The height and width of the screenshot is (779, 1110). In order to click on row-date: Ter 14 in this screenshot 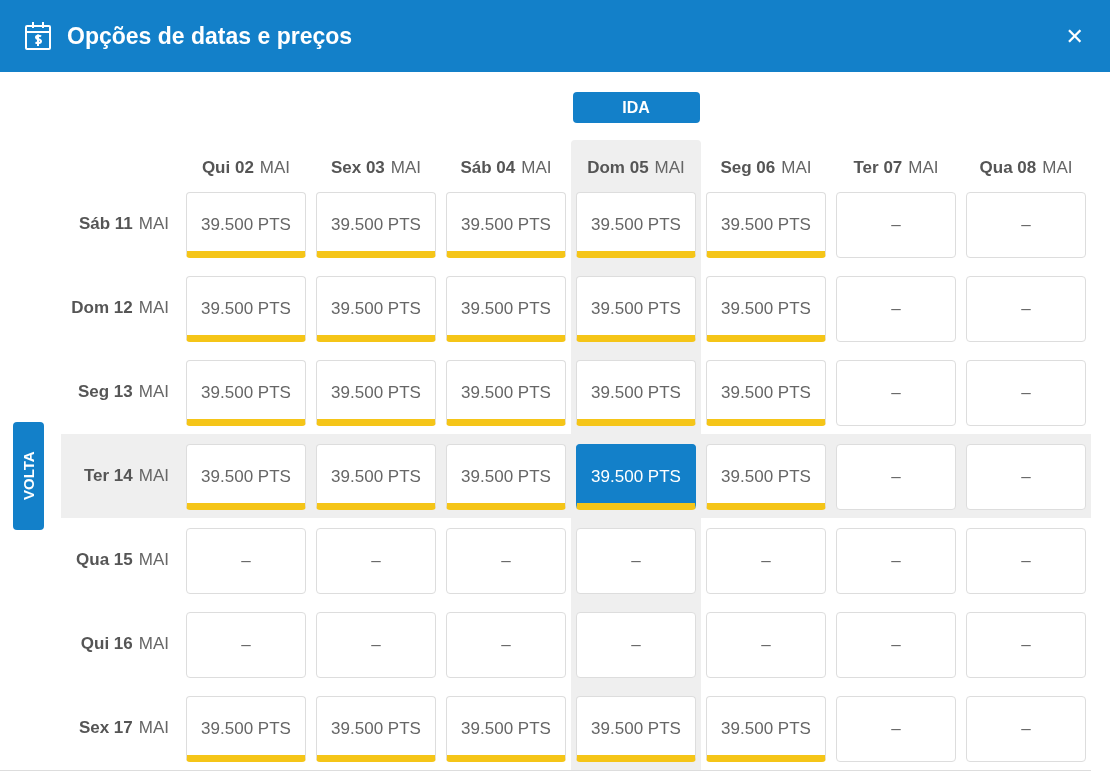, I will do `click(108, 476)`.